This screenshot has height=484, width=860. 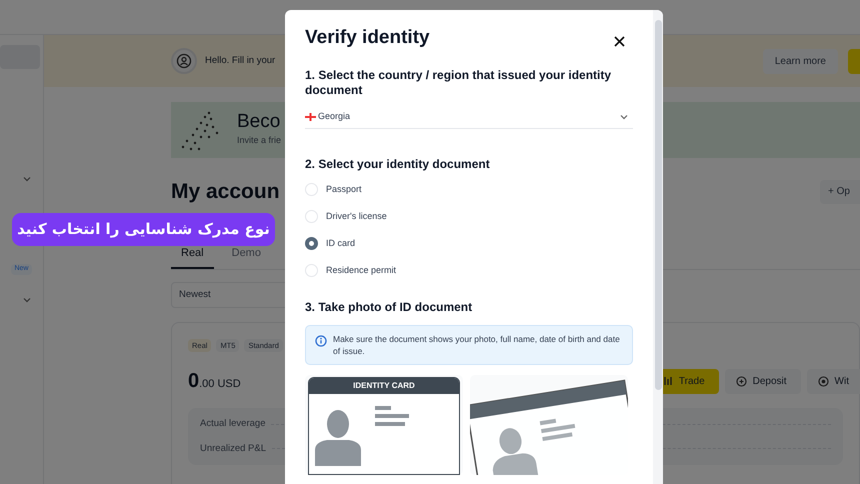 I want to click on plus-circle-icon, so click(x=741, y=381).